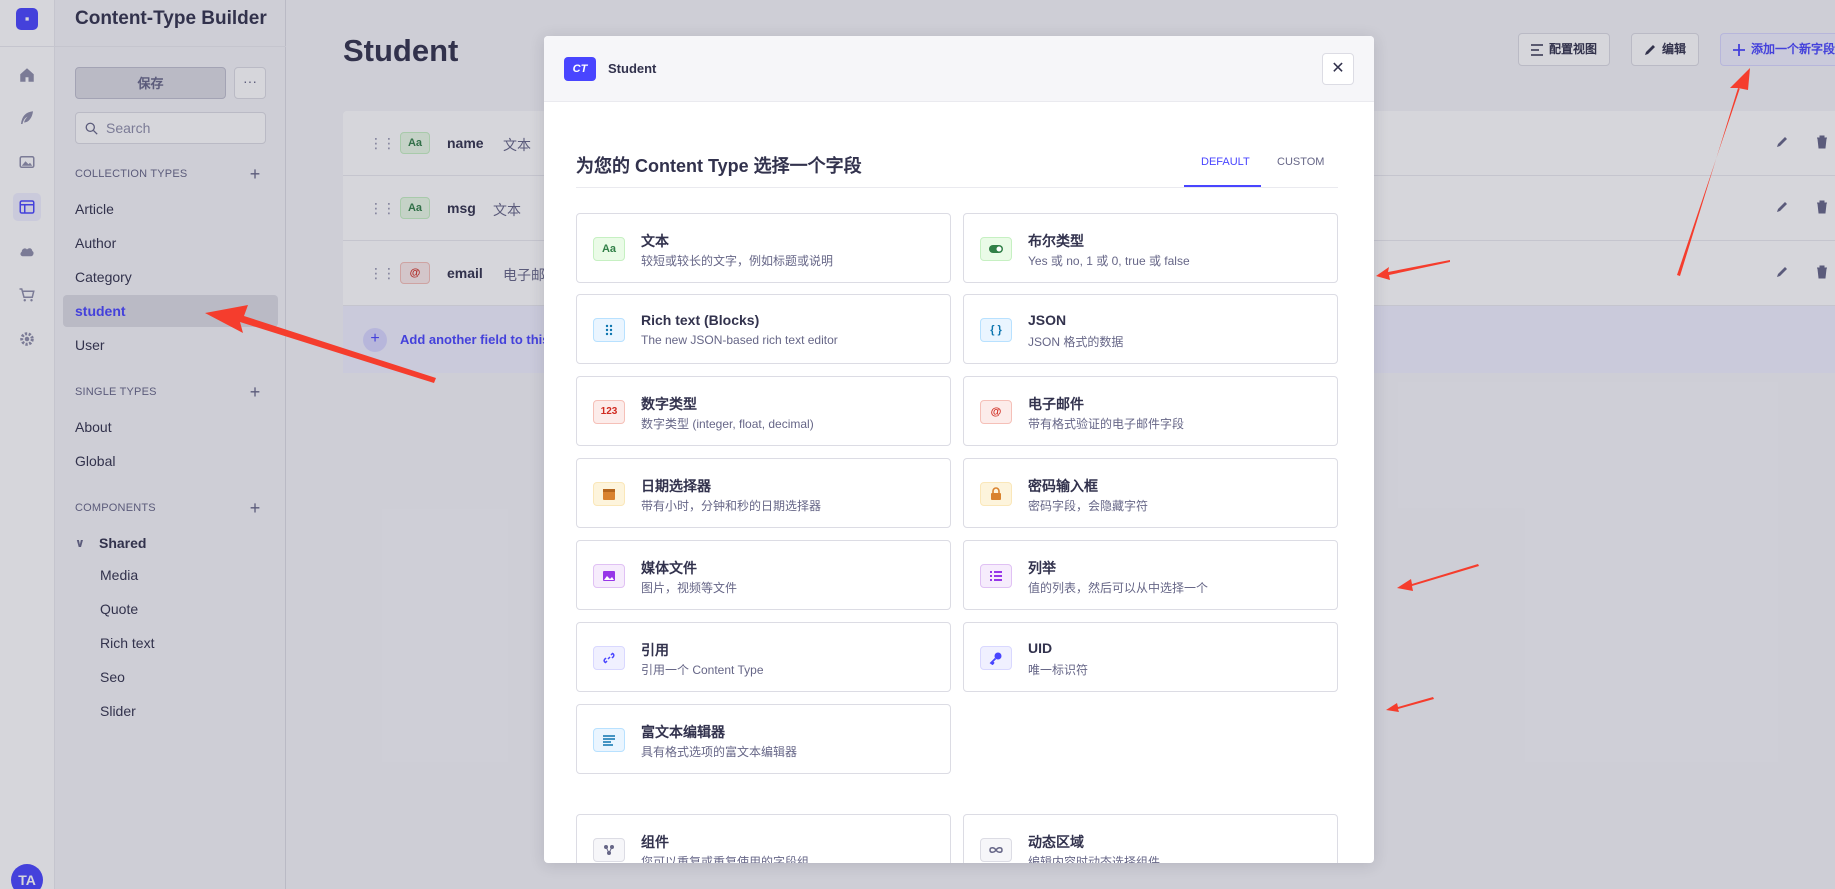  I want to click on card-title: Rich text (Blocks), so click(700, 320).